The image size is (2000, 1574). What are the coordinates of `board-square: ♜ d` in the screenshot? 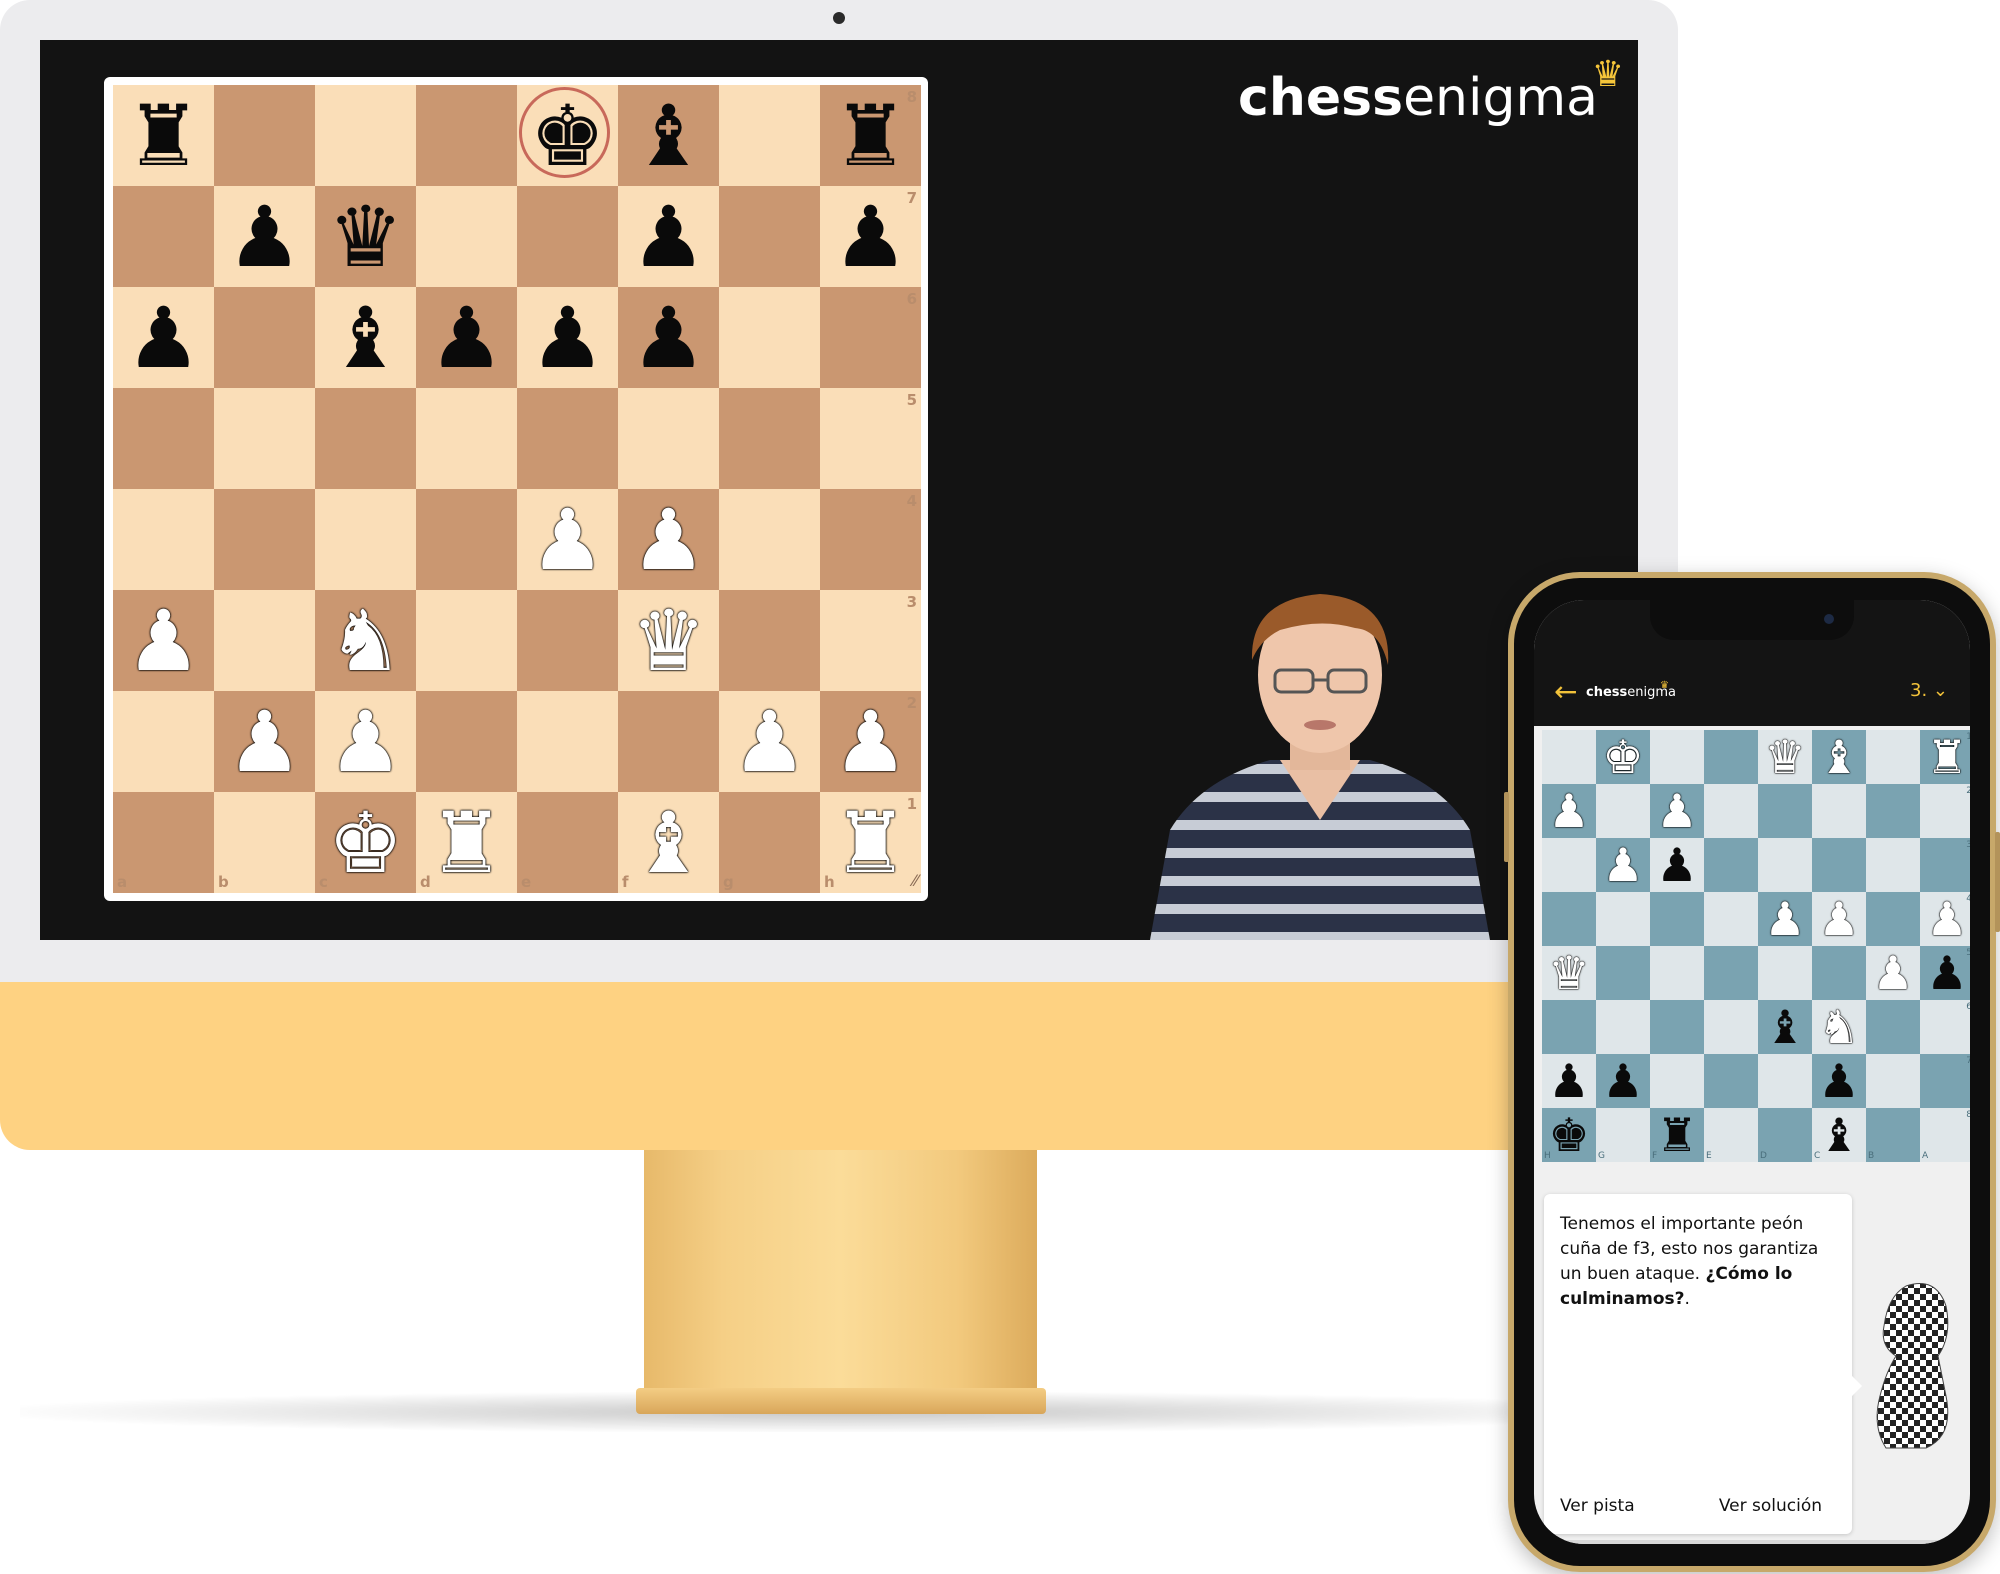 It's located at (466, 842).